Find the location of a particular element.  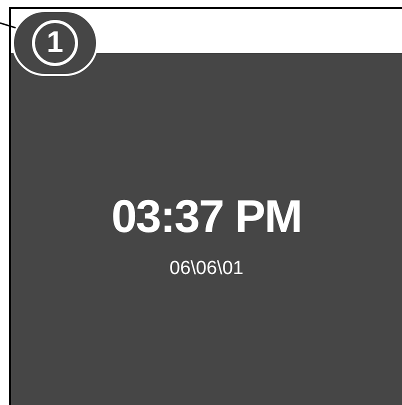

clock-date: 06\06\01 is located at coordinates (207, 268).